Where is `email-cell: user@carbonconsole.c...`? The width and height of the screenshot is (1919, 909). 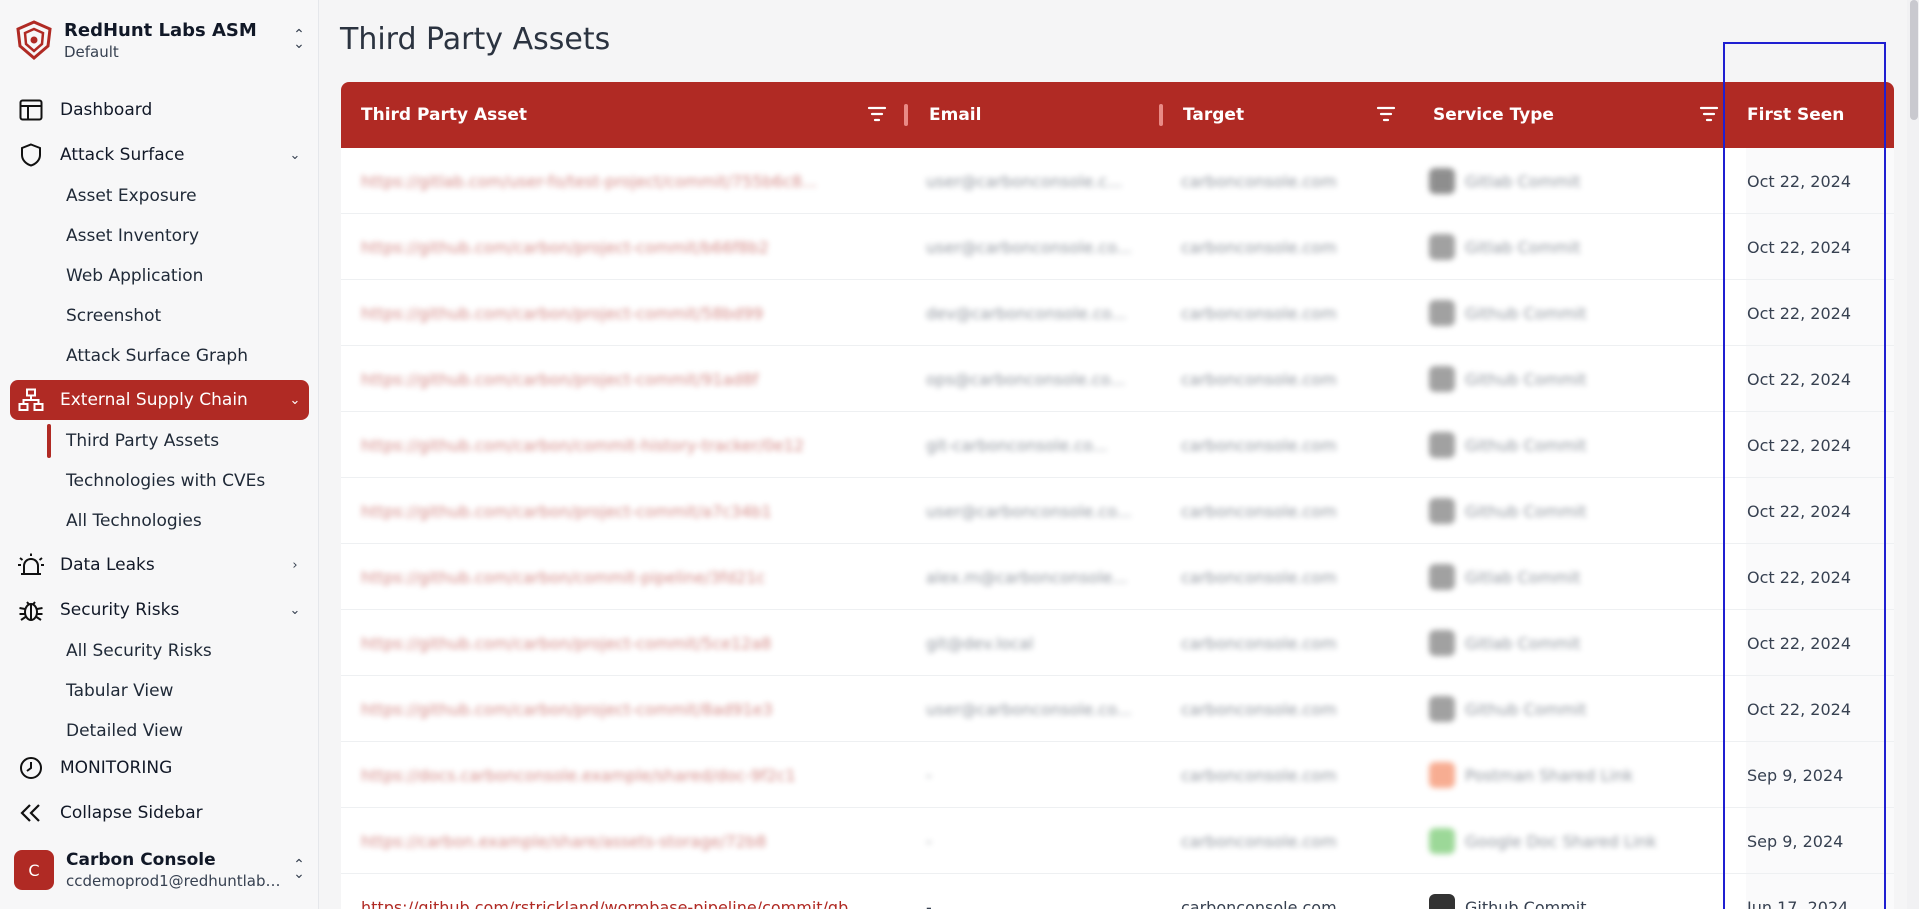
email-cell: user@carbonconsole.c... is located at coordinates (1024, 181).